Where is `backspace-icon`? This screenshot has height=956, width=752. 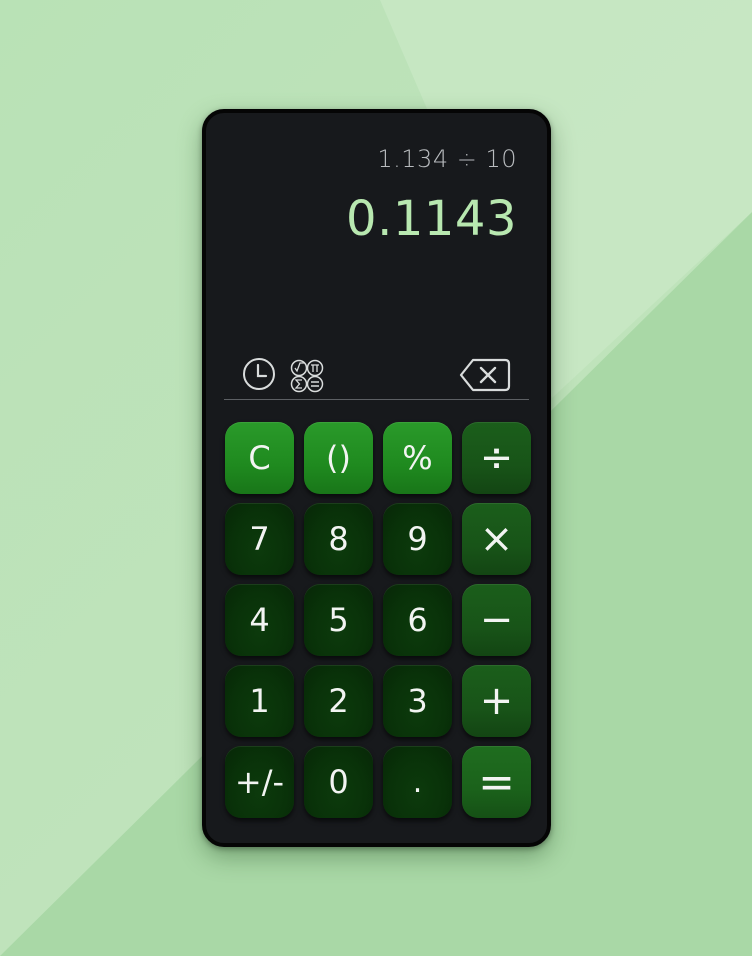
backspace-icon is located at coordinates (485, 375).